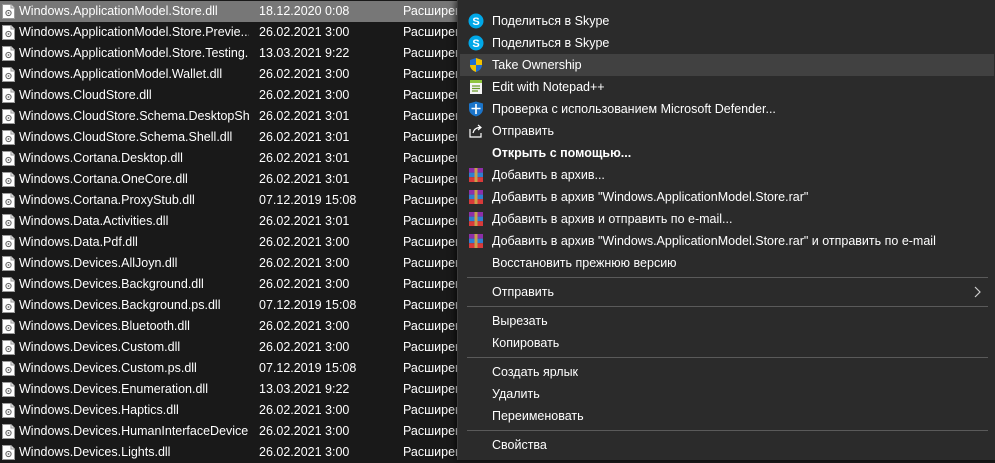 The width and height of the screenshot is (995, 463). Describe the element at coordinates (726, 292) in the screenshot. I see `menu-item-send-to: Отправить` at that location.